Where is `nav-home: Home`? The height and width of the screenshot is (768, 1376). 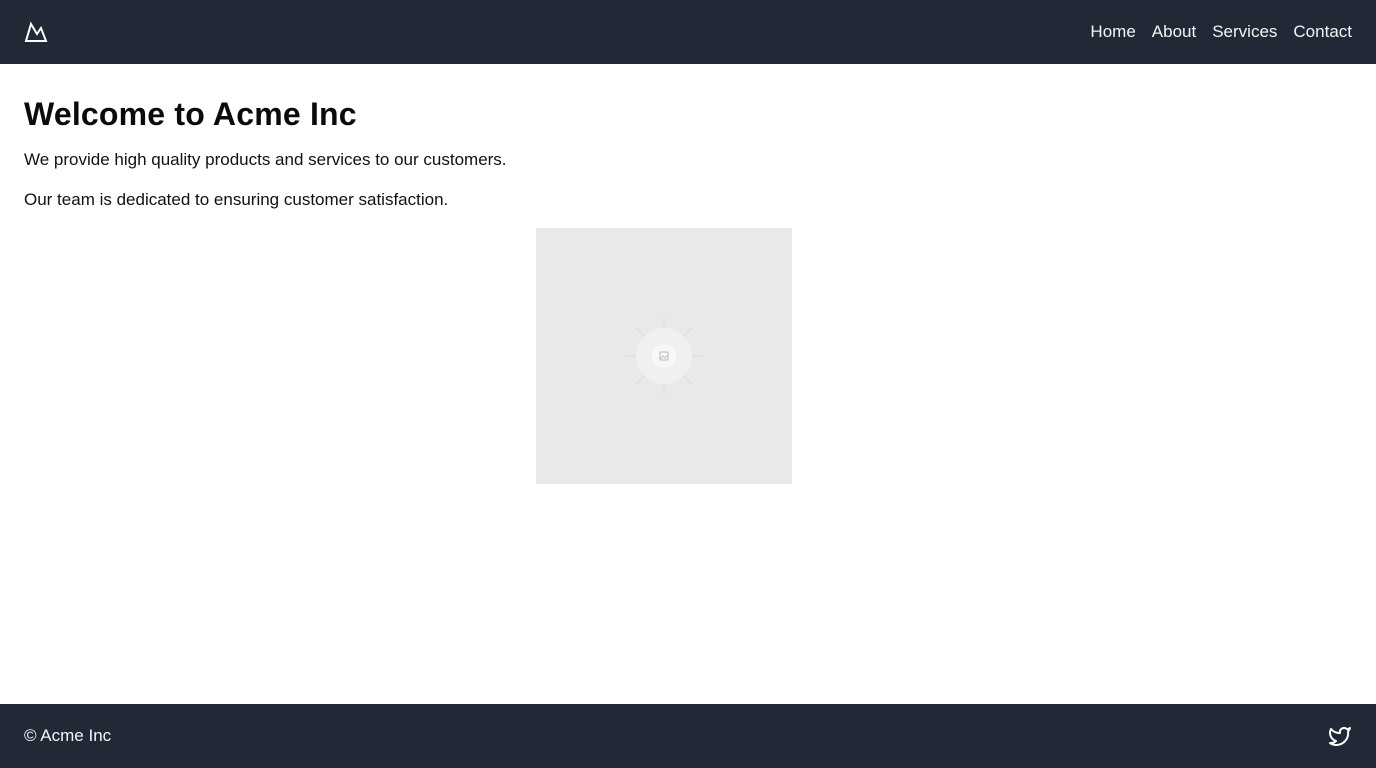
nav-home: Home is located at coordinates (1112, 32).